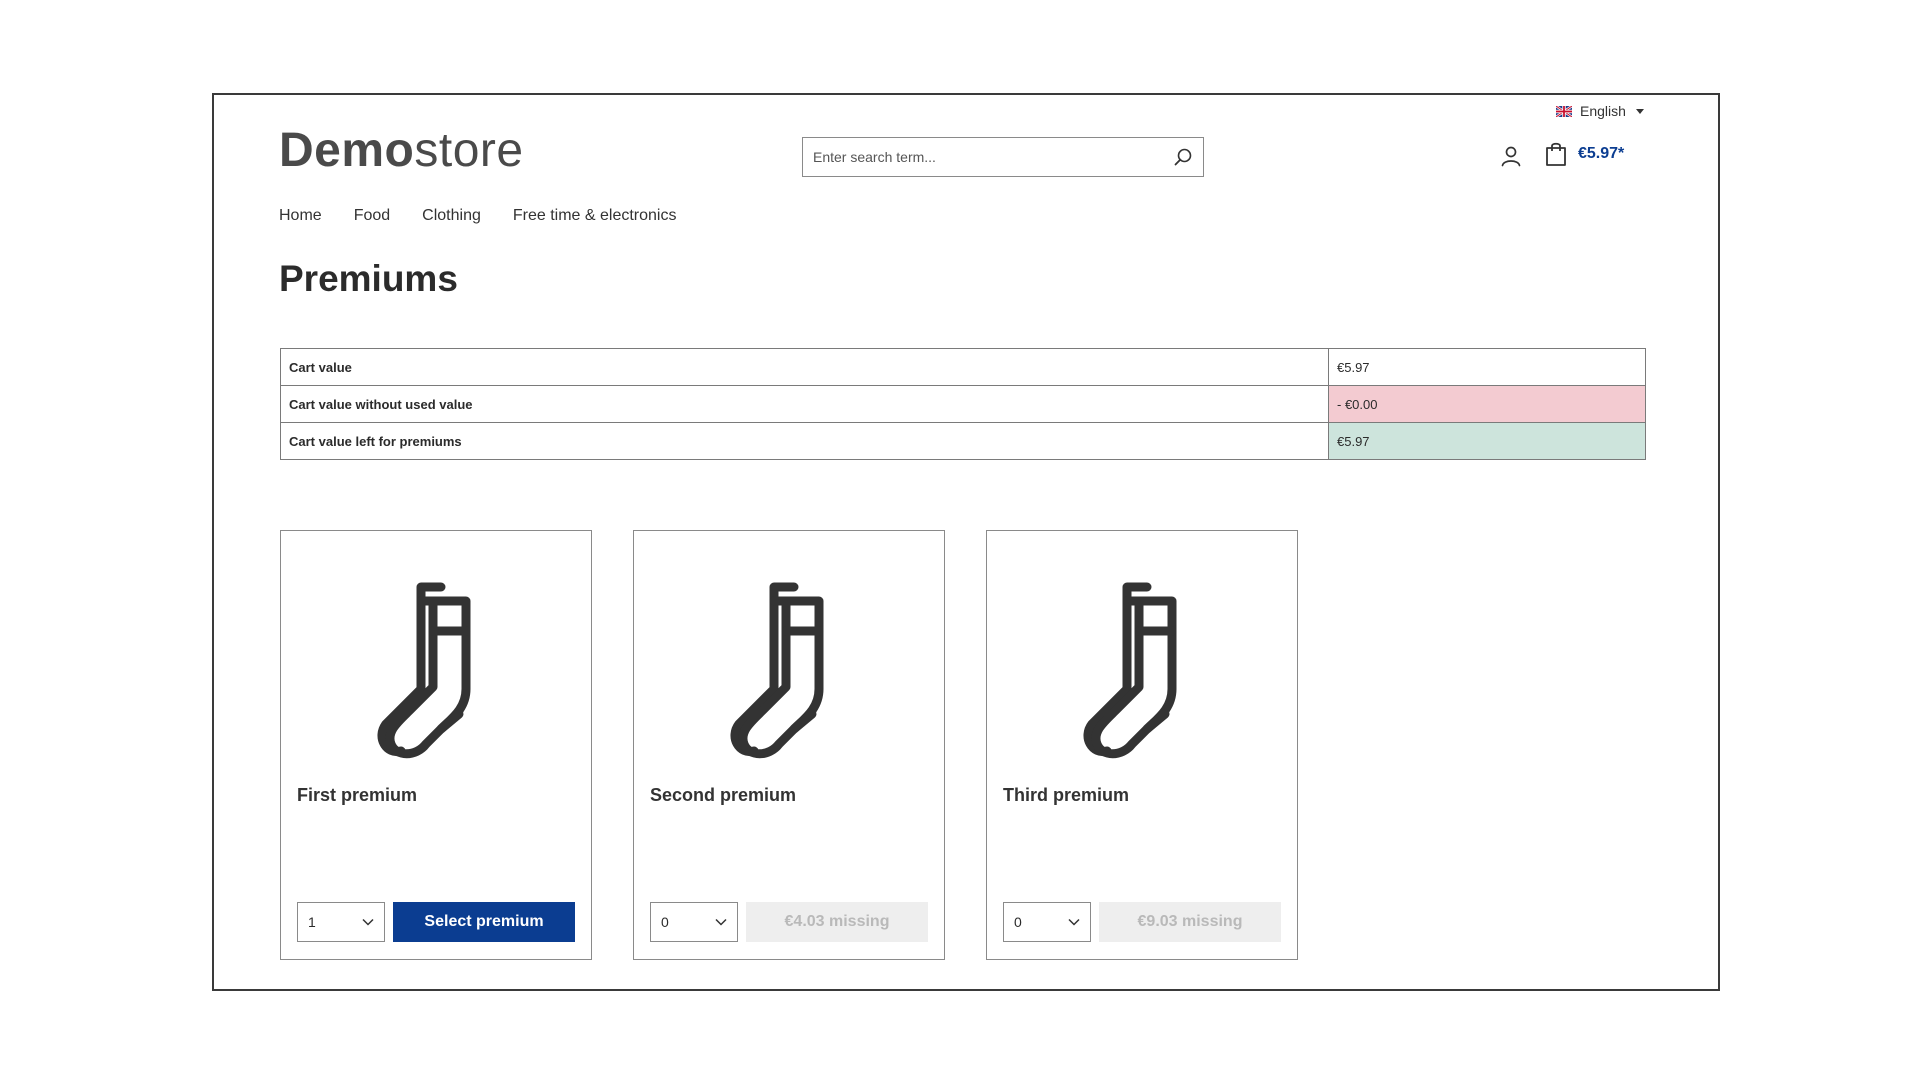  I want to click on search-button, so click(1183, 157).